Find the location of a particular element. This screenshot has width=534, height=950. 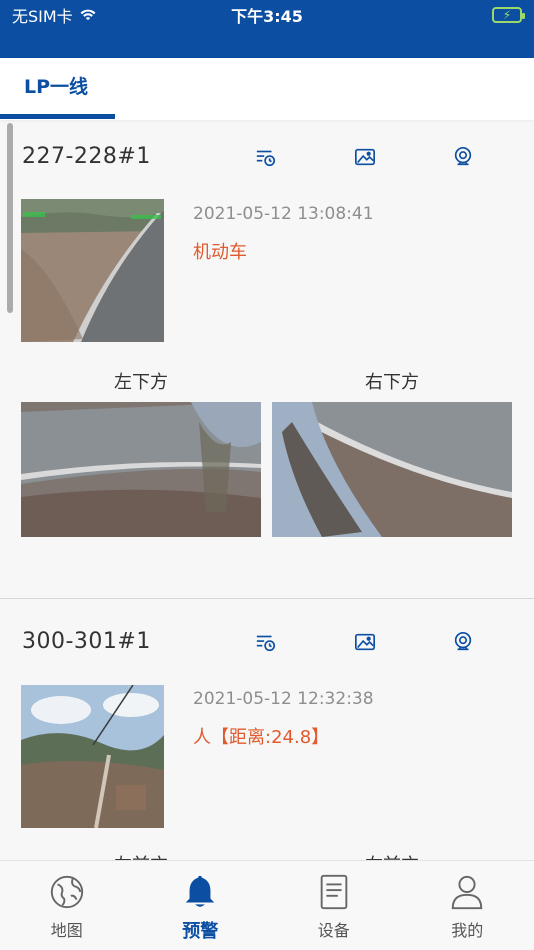

clipboard-icon is located at coordinates (334, 892).